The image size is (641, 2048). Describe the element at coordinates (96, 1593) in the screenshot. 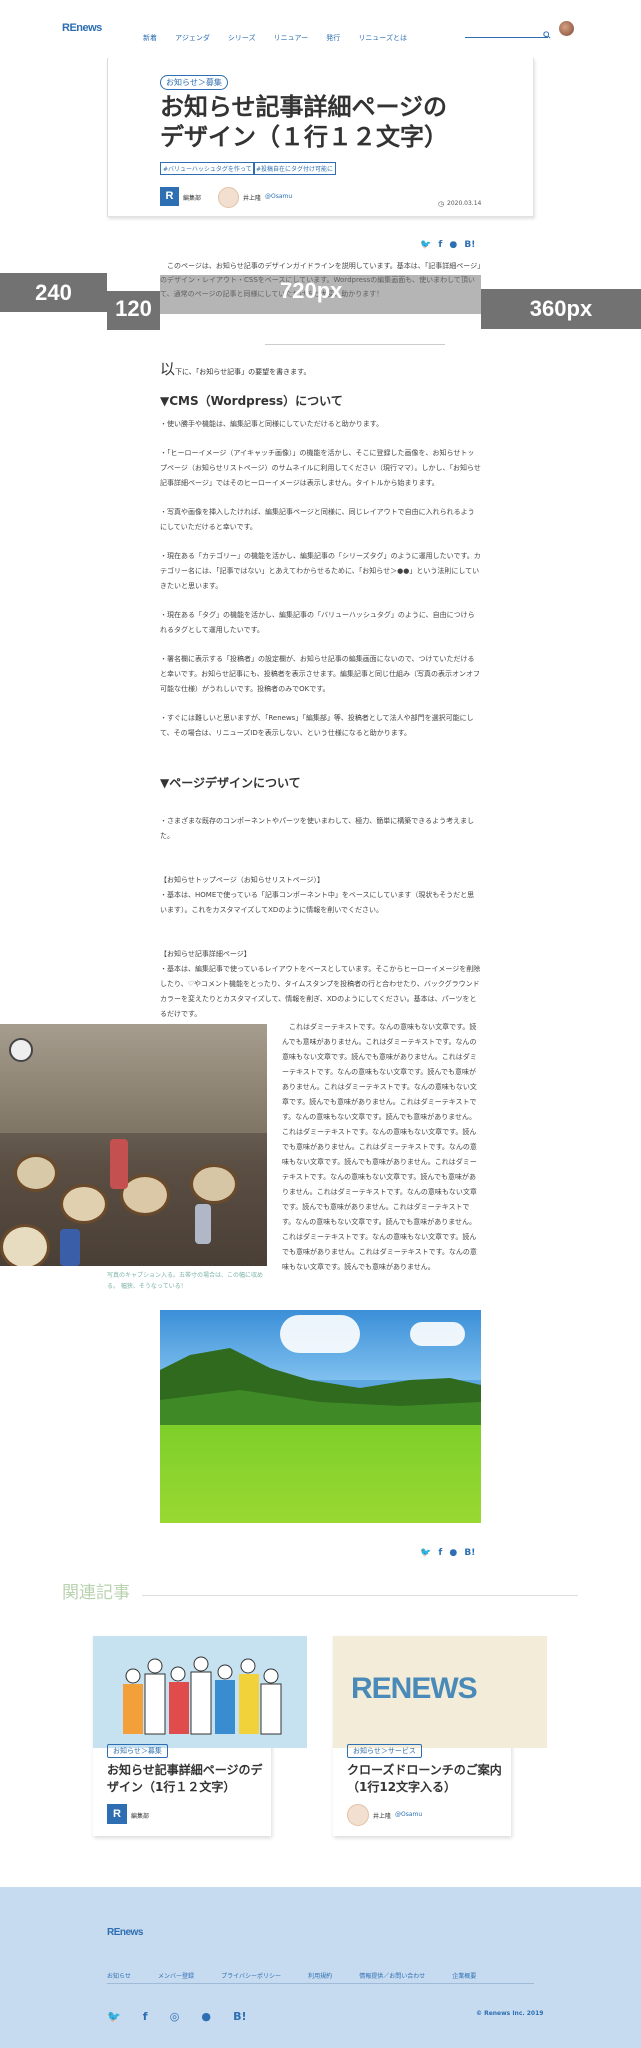

I see `related-heading: 関連記事` at that location.